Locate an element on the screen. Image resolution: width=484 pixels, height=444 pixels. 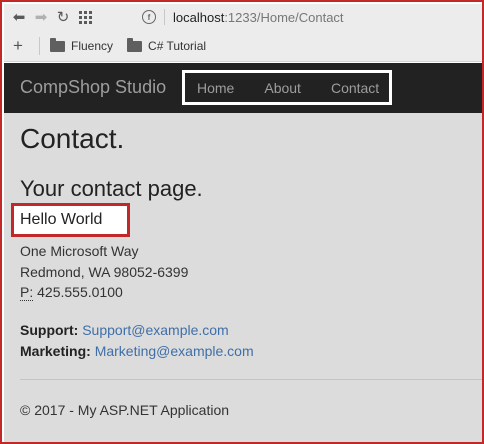
forward-arrow-icon: ➡ is located at coordinates (41, 17).